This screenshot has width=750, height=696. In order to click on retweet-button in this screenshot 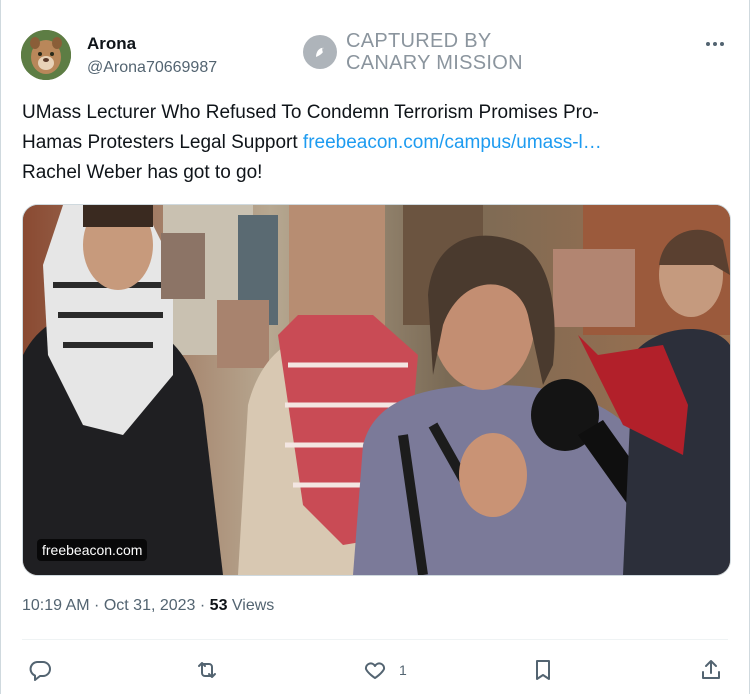, I will do `click(213, 670)`.